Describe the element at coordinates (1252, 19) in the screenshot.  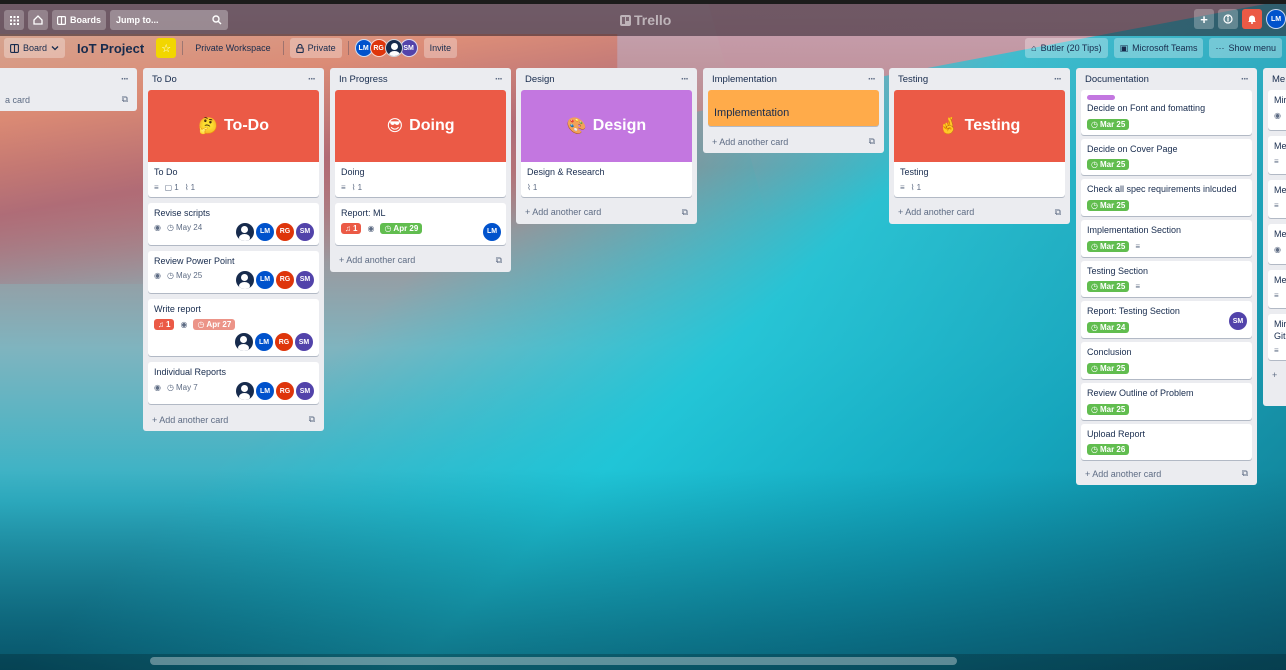
I see `notifications-button` at that location.